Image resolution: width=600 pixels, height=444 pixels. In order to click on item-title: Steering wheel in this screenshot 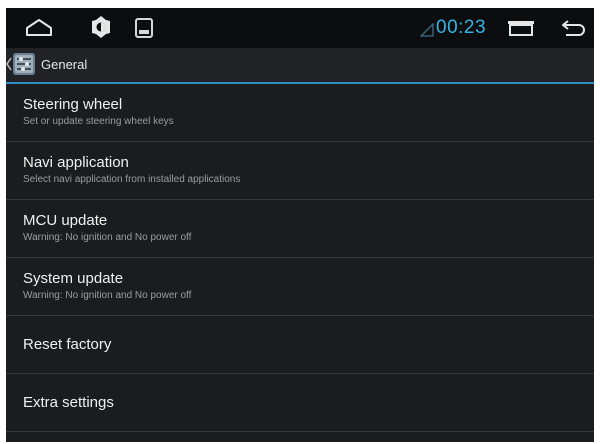, I will do `click(73, 104)`.